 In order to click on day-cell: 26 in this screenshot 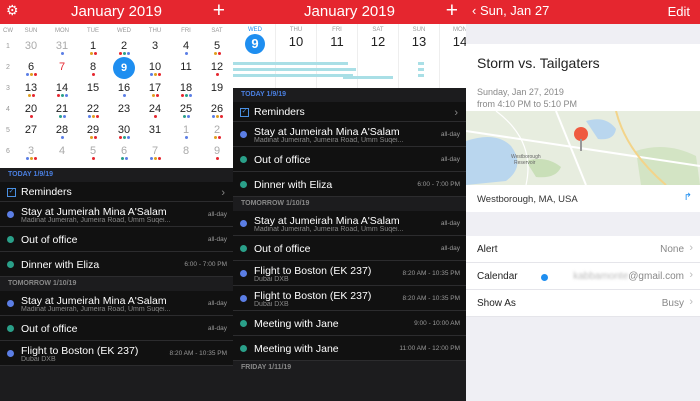, I will do `click(217, 111)`.